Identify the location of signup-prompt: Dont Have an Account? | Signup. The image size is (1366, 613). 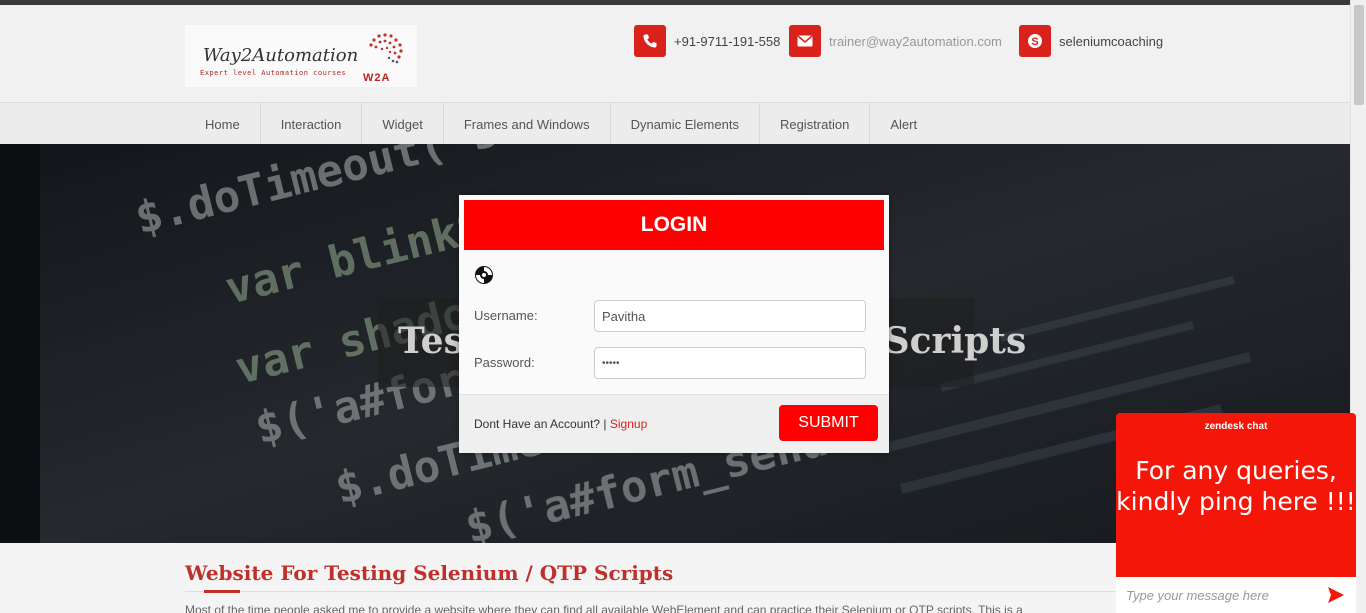
(560, 424).